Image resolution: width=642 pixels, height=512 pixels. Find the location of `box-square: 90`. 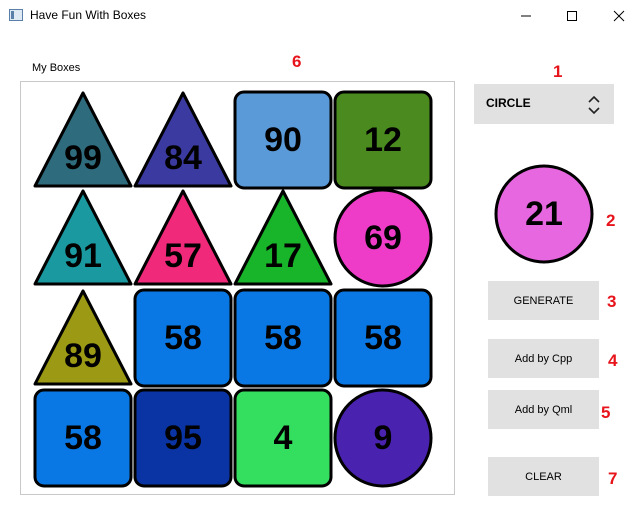

box-square: 90 is located at coordinates (283, 140).